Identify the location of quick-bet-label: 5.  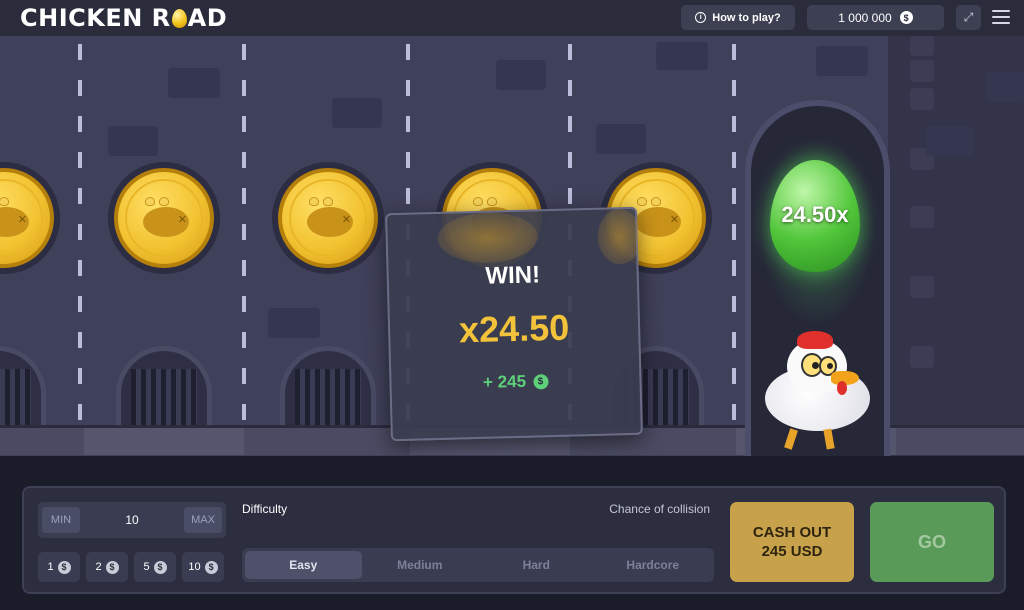
(146, 567).